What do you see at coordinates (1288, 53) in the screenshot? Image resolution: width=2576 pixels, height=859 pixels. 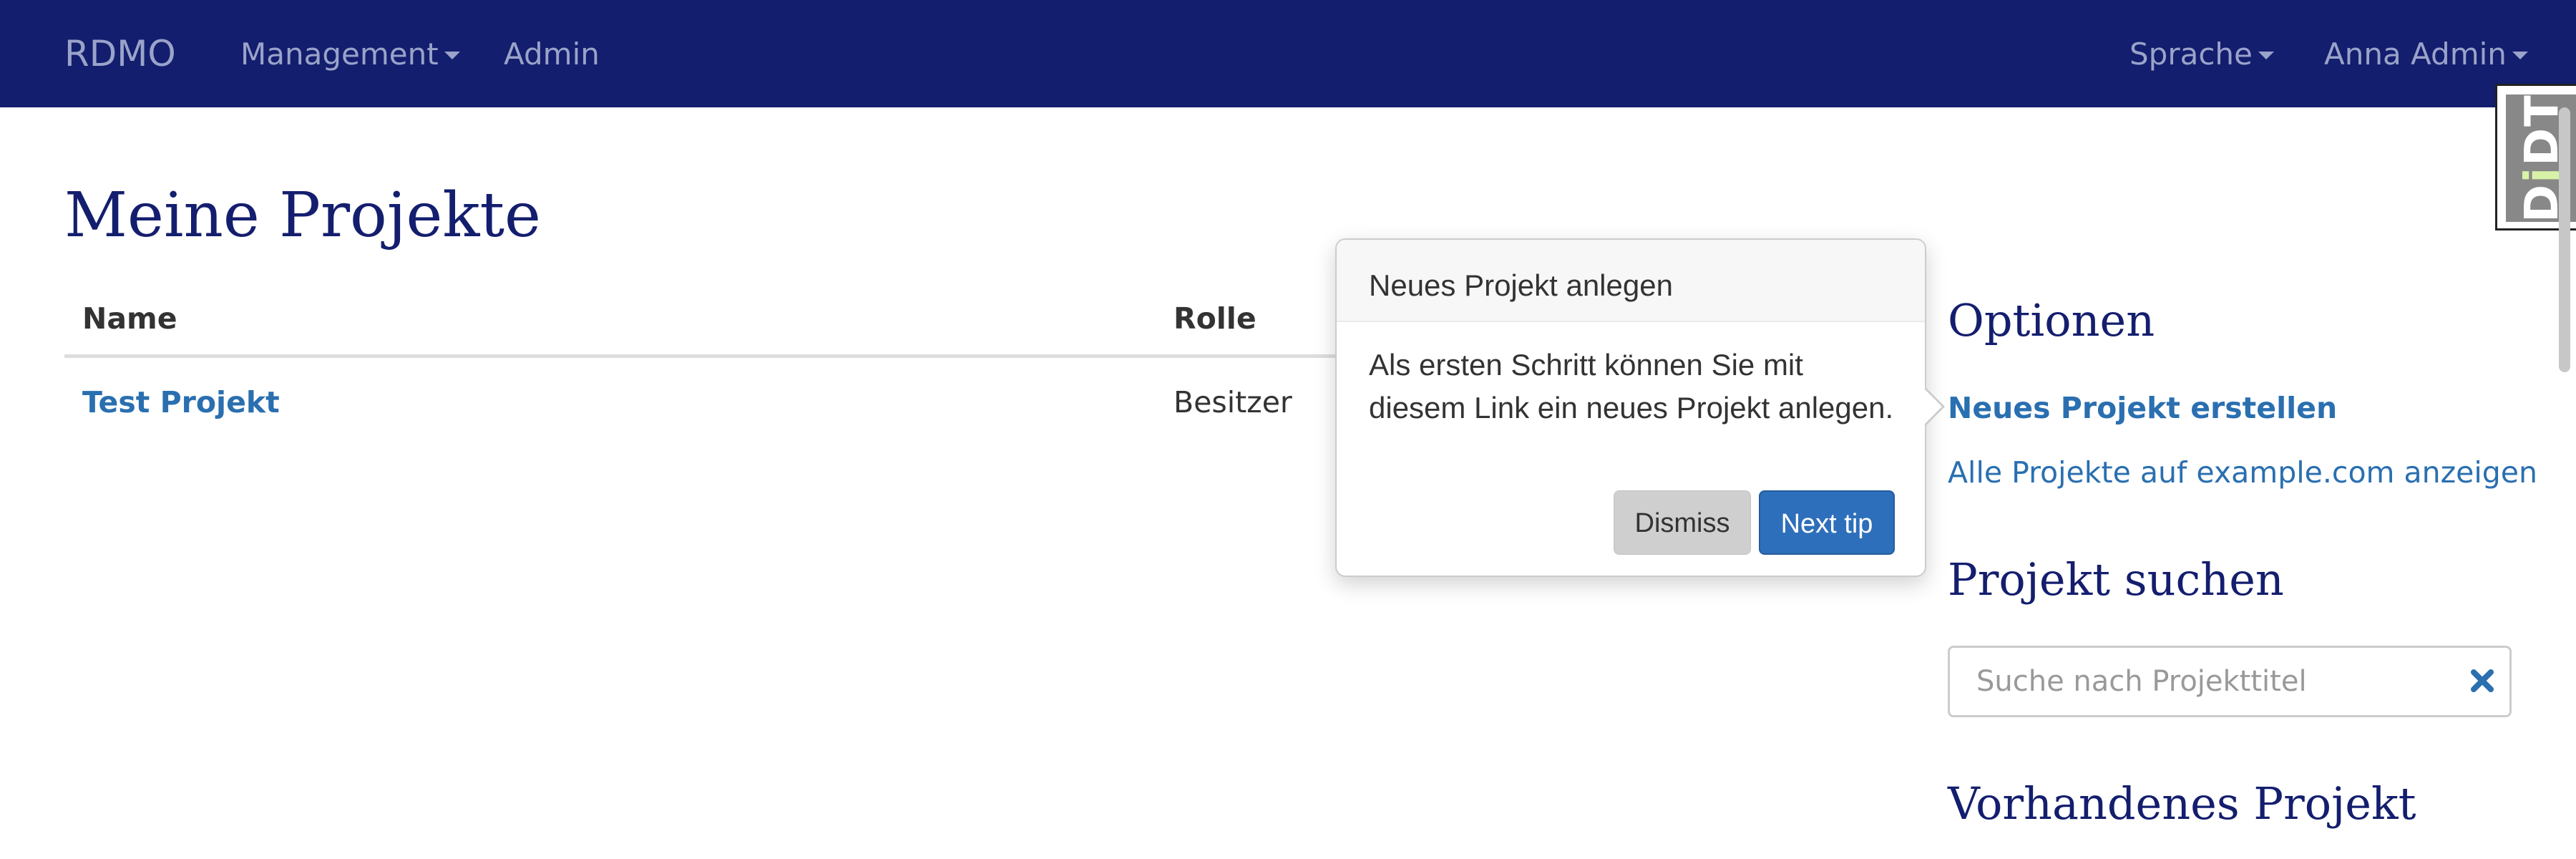 I see `top-navbar: RDMO Management Admin Sprache Anna Admin` at bounding box center [1288, 53].